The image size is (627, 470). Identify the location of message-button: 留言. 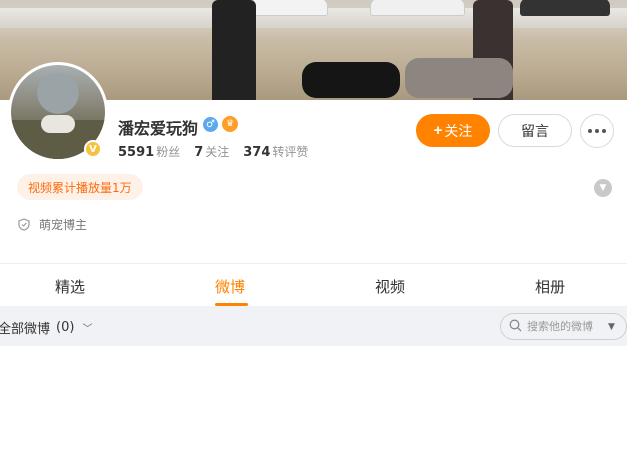
(535, 130).